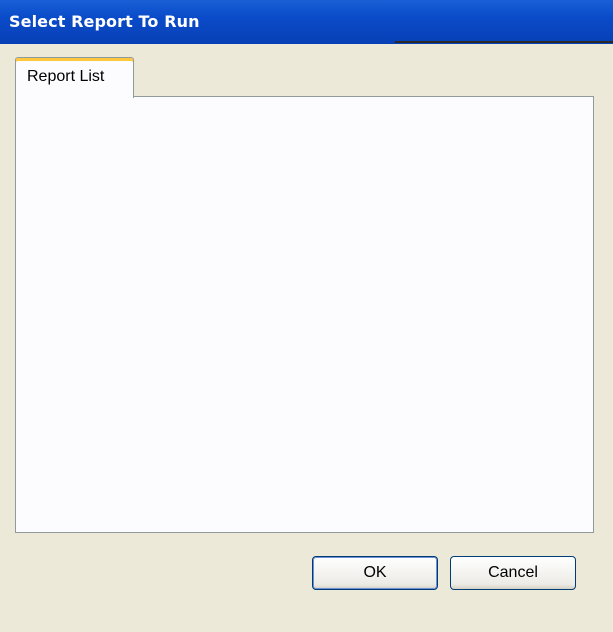  Describe the element at coordinates (306, 22) in the screenshot. I see `title-bar: Select Report To Run` at that location.